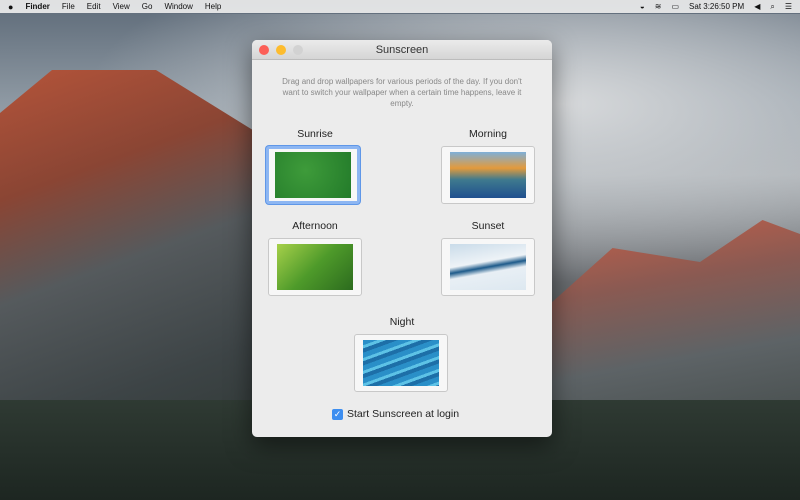 Image resolution: width=800 pixels, height=500 pixels. What do you see at coordinates (658, 6) in the screenshot?
I see `wifi-icon: ≋` at bounding box center [658, 6].